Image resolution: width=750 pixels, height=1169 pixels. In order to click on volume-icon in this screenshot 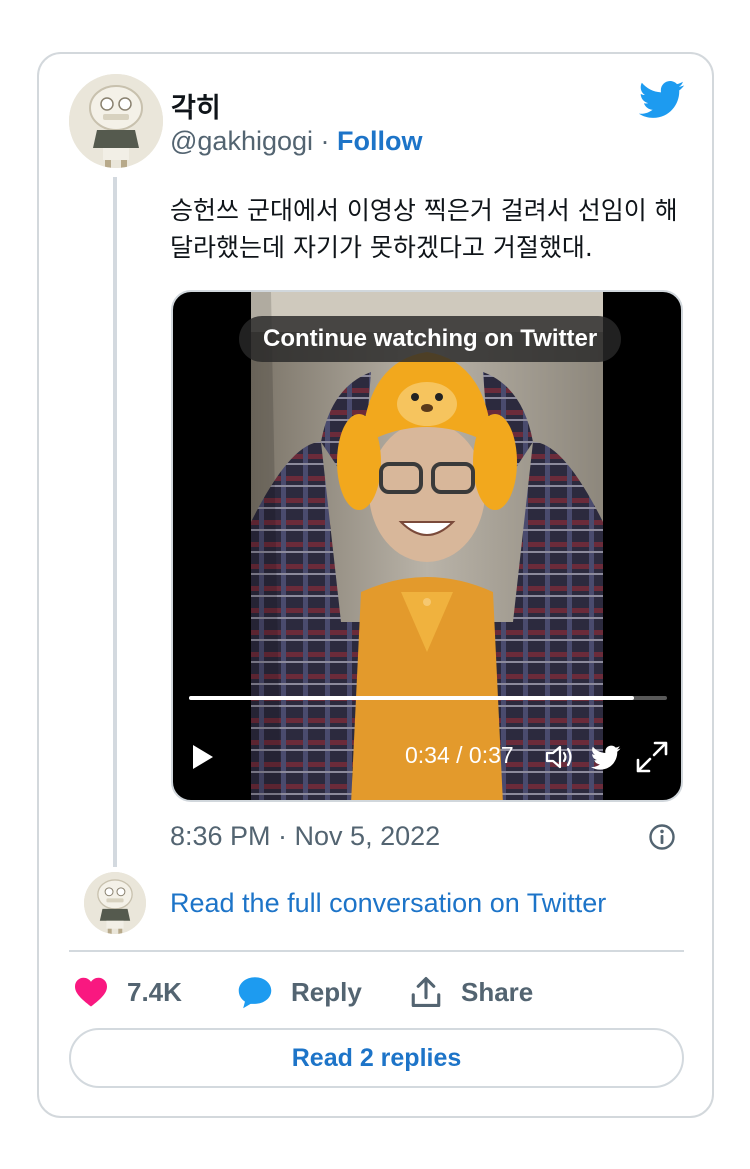, I will do `click(560, 757)`.